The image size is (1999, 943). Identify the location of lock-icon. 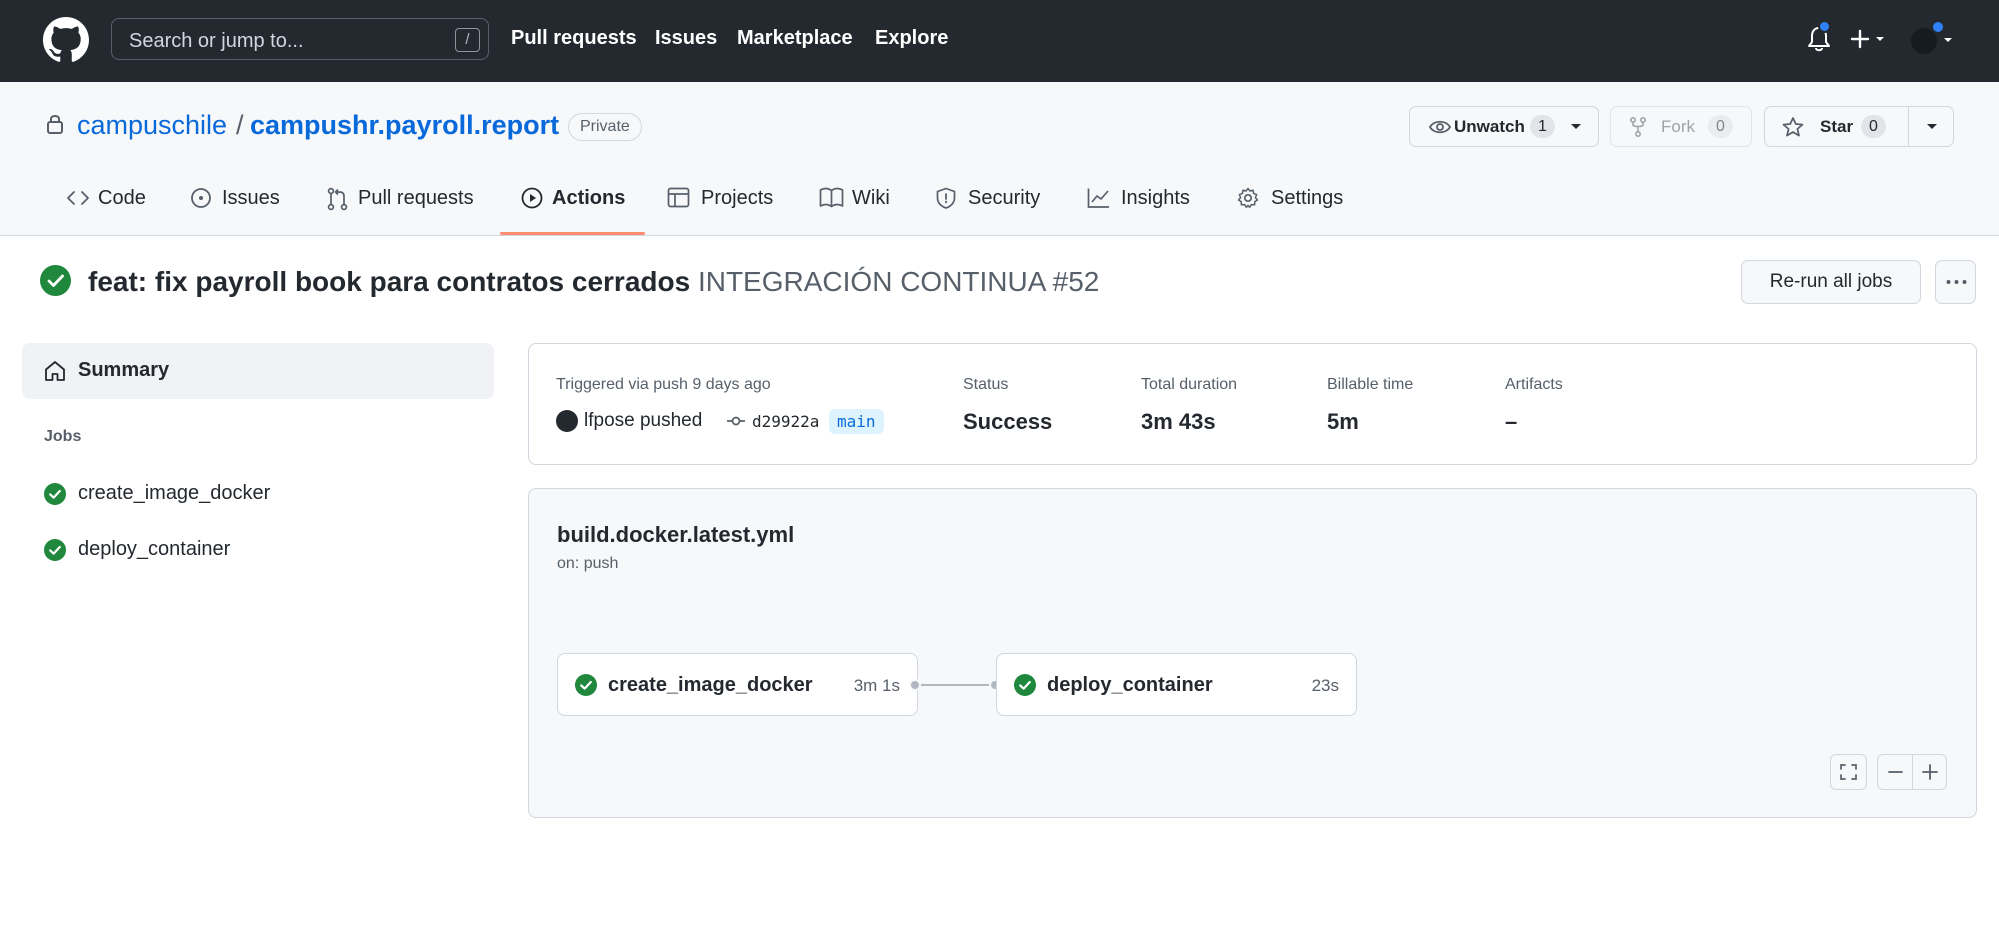
(55, 124).